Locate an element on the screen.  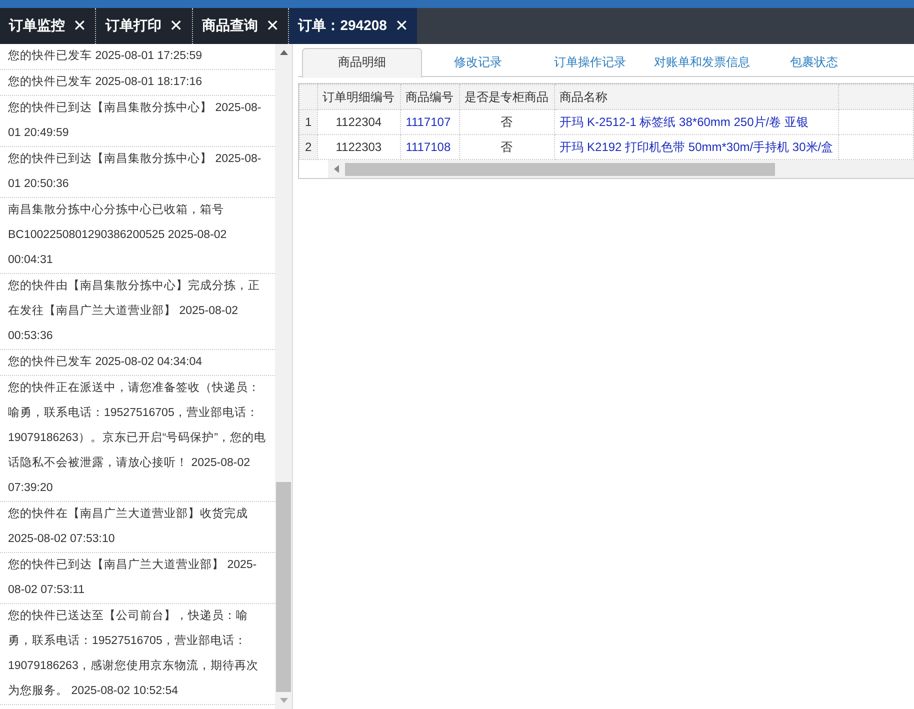
column-header: 订单明细编号 is located at coordinates (358, 97).